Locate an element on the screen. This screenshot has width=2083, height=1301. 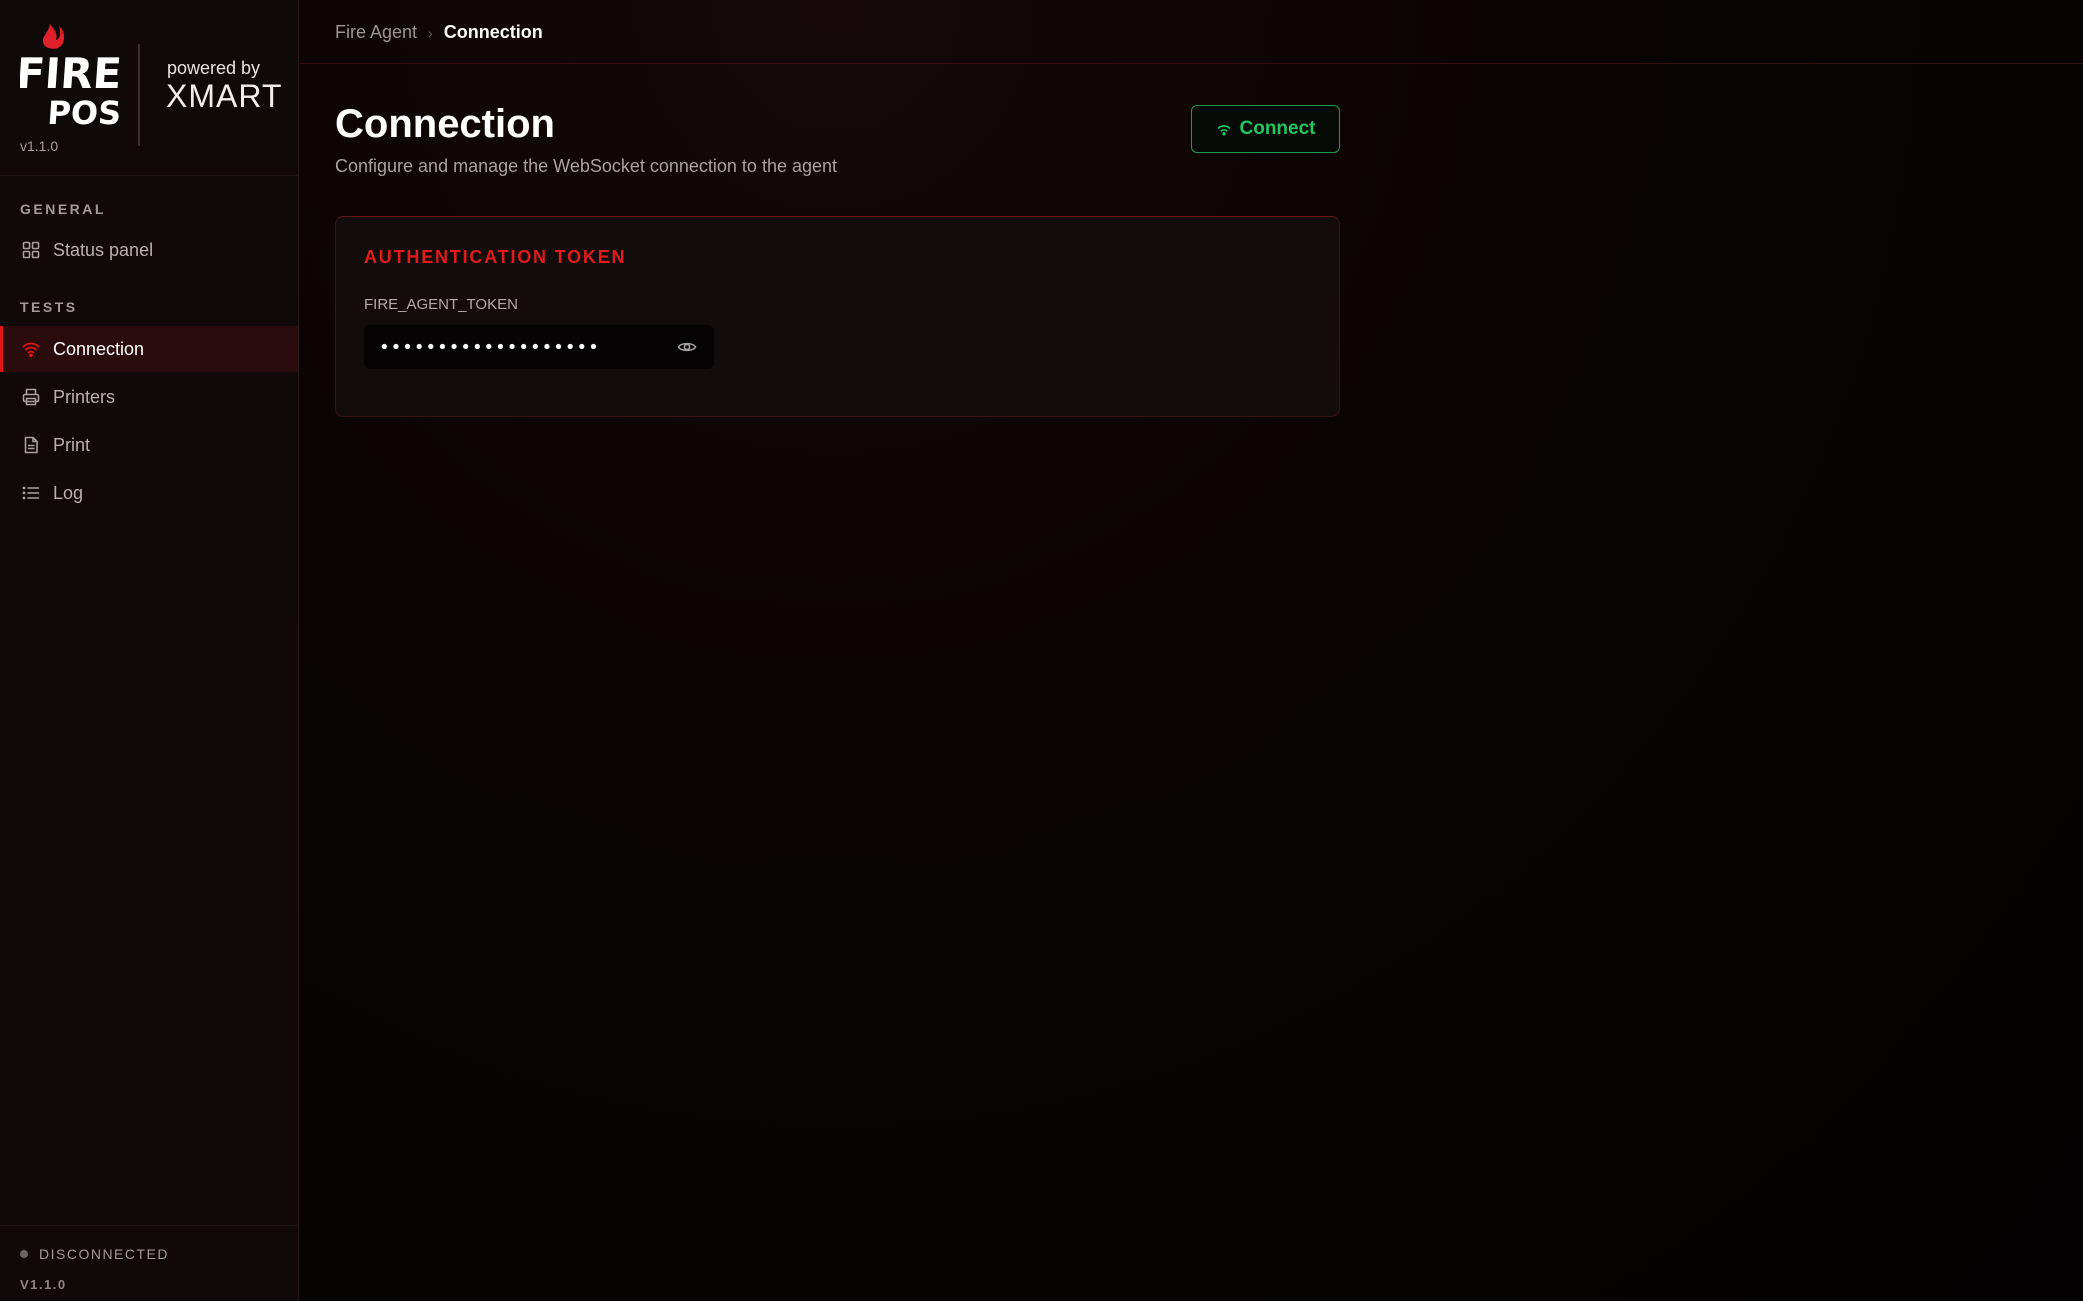
printer-icon is located at coordinates (31, 397).